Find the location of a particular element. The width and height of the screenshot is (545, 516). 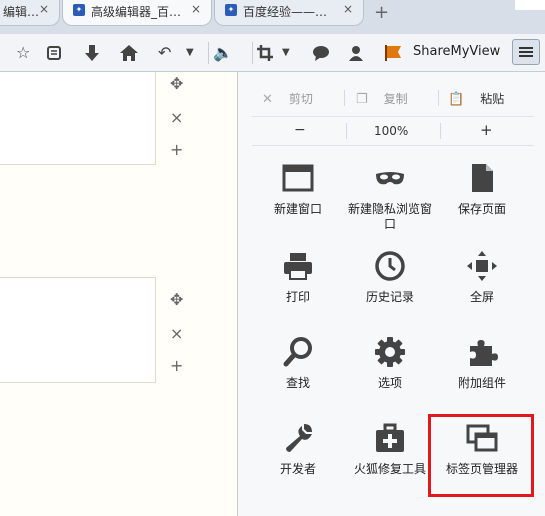

options-button: 选项 is located at coordinates (390, 376).